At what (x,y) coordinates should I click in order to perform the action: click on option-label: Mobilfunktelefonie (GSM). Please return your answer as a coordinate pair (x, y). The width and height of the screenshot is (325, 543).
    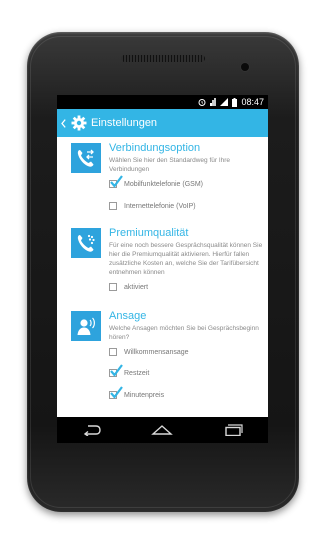
    Looking at the image, I should click on (163, 184).